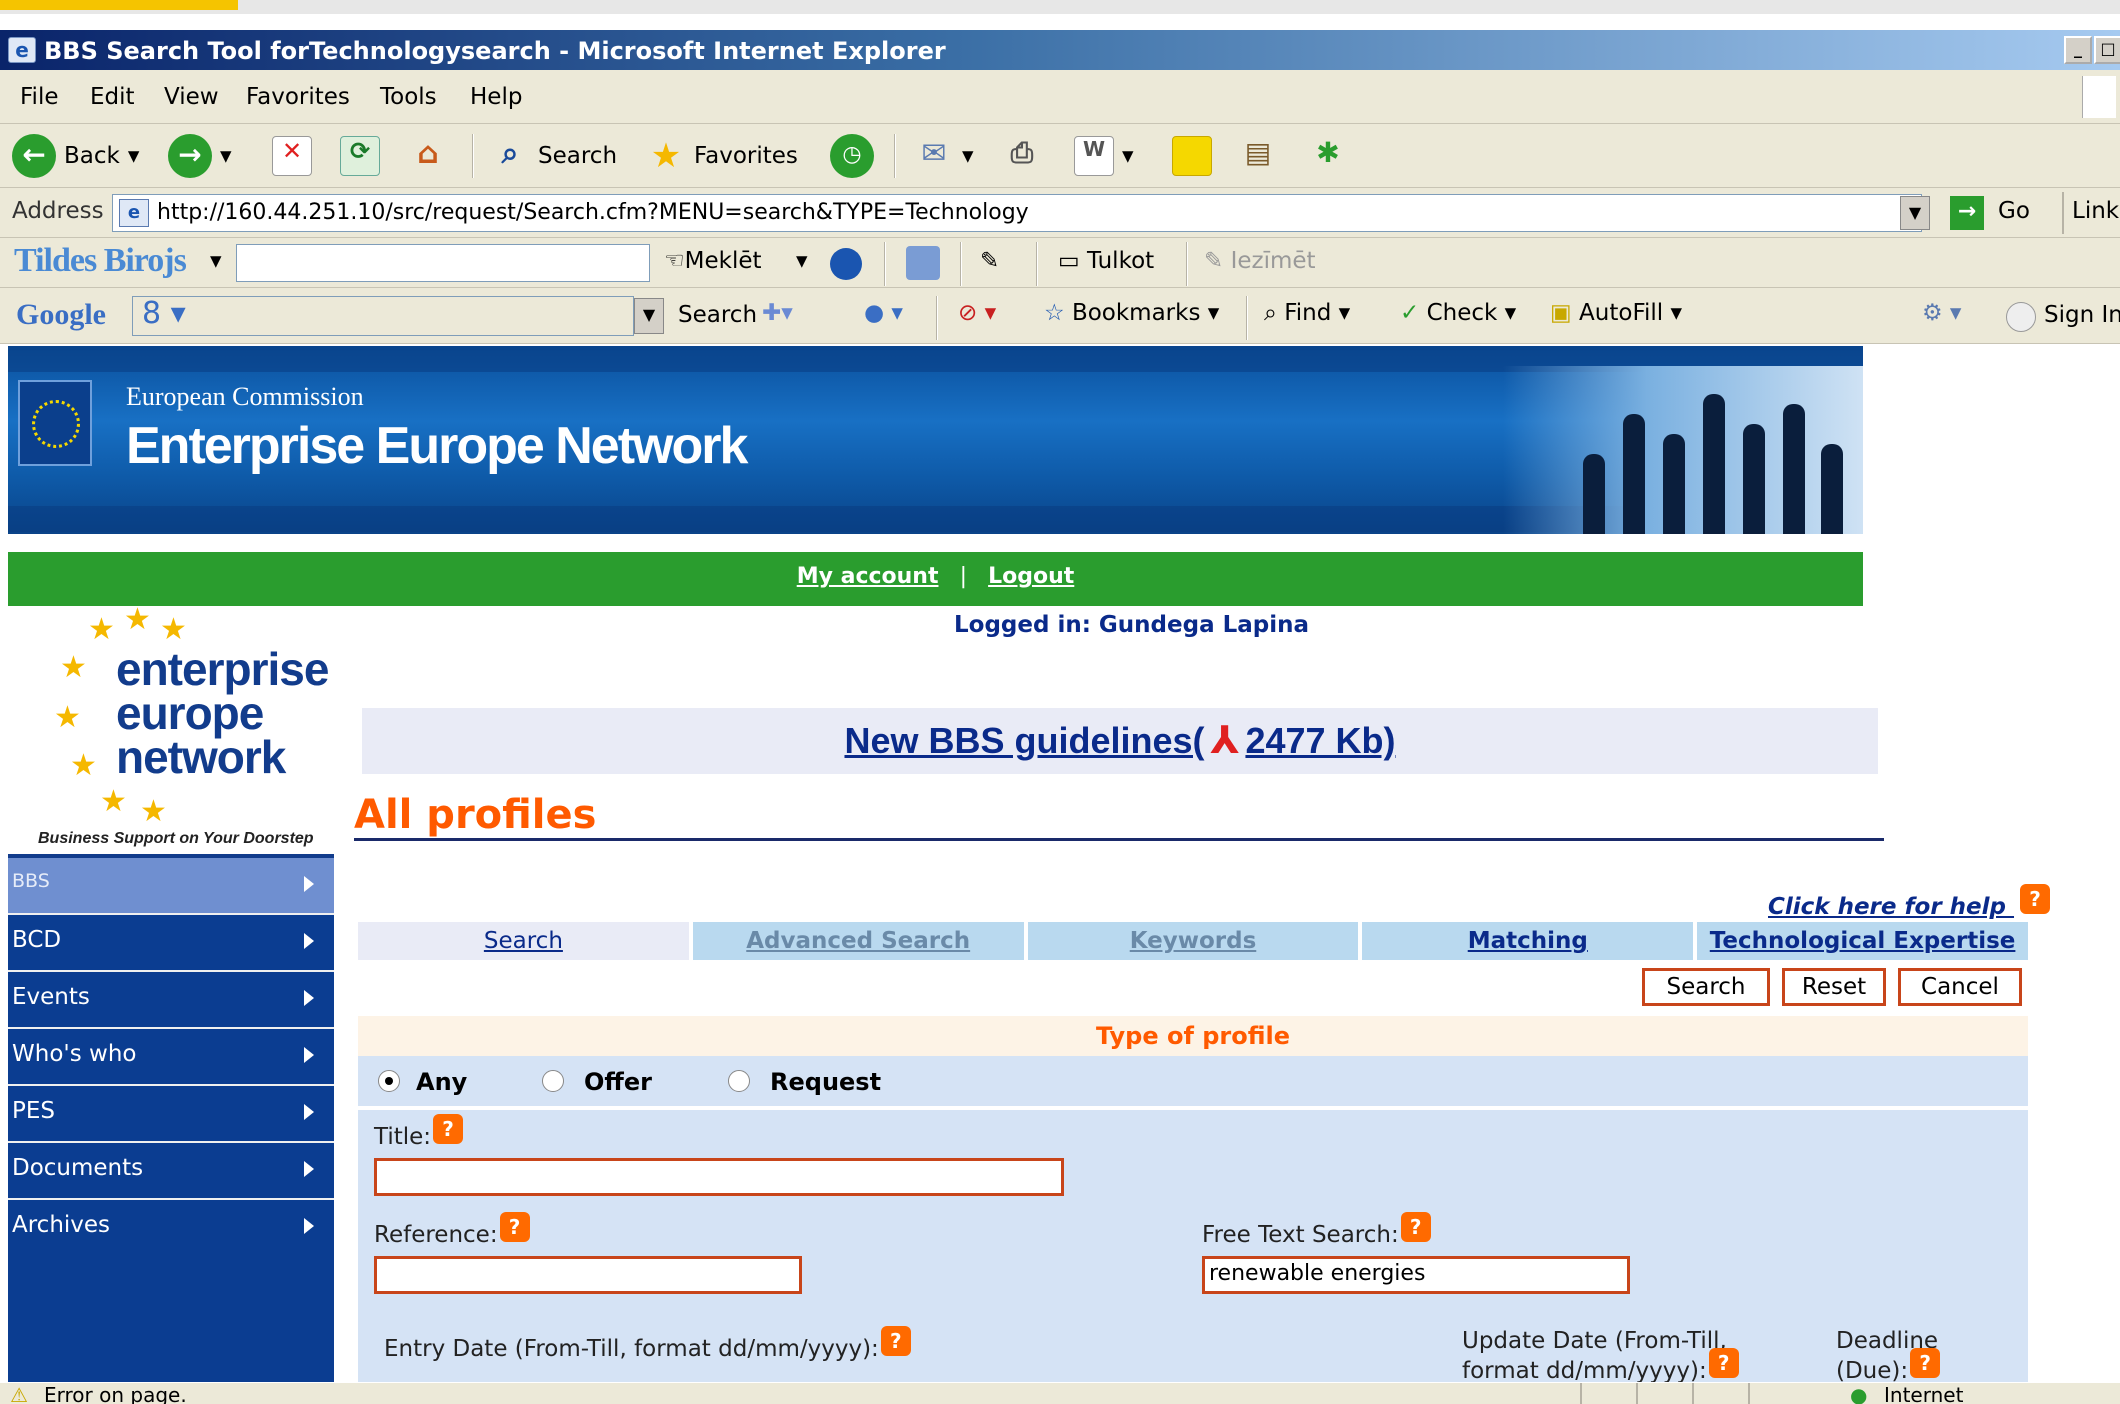 The height and width of the screenshot is (1404, 2120). I want to click on menu-file: File, so click(39, 97).